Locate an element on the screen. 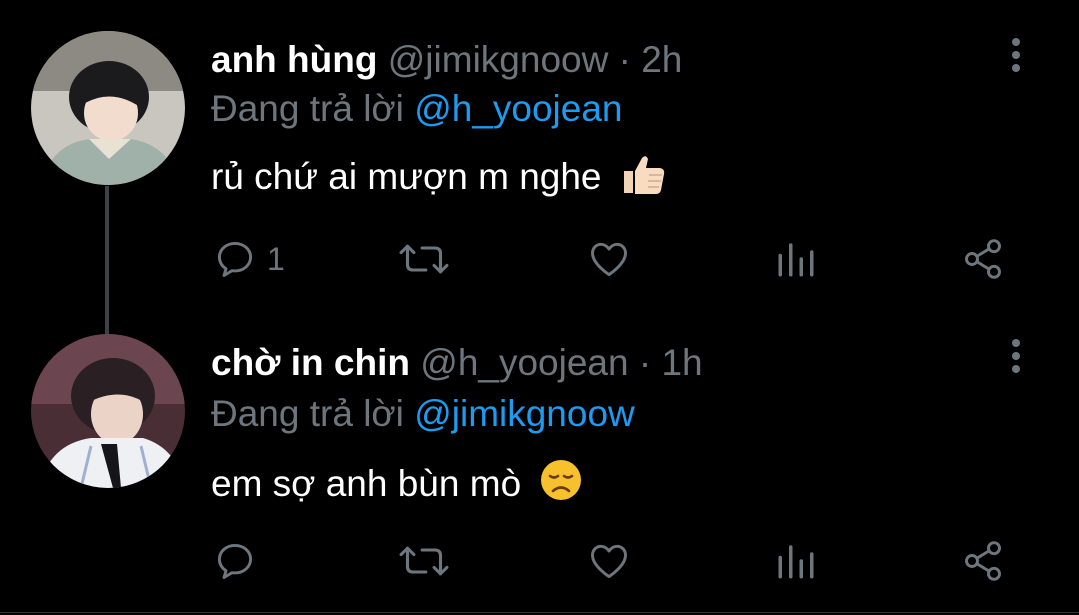 The image size is (1079, 615). replying-to: Đang trả lời @jimikgnoow is located at coordinates (423, 414).